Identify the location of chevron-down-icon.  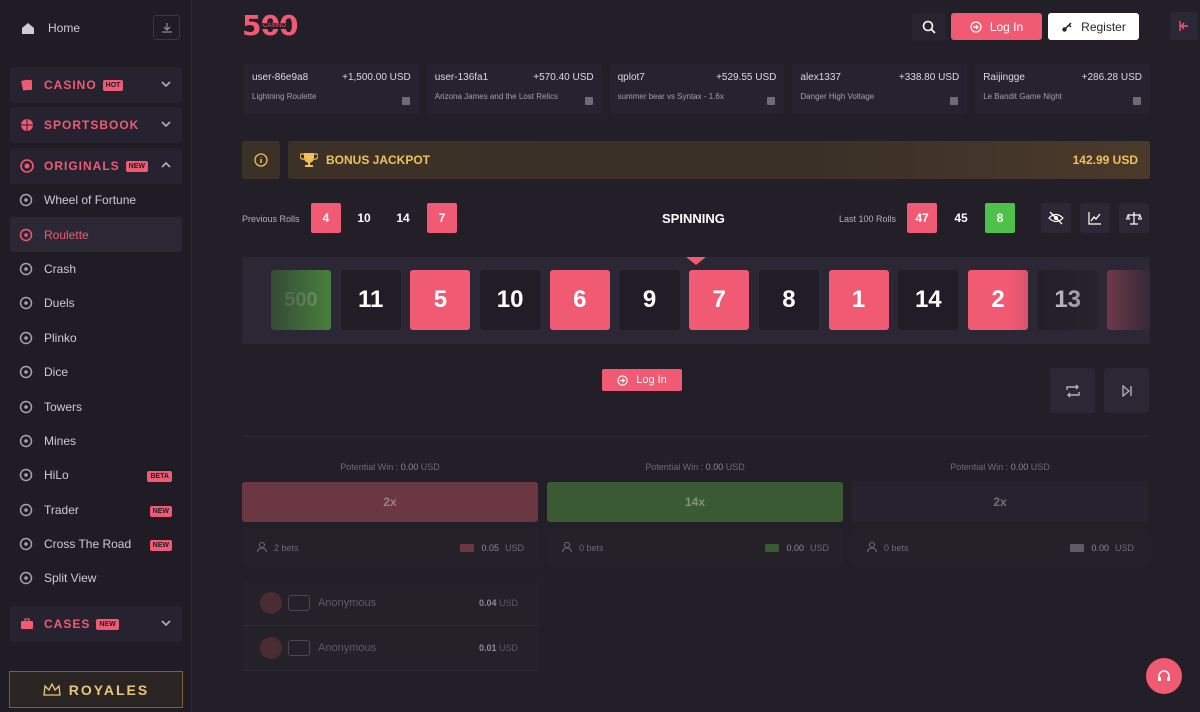
(166, 623).